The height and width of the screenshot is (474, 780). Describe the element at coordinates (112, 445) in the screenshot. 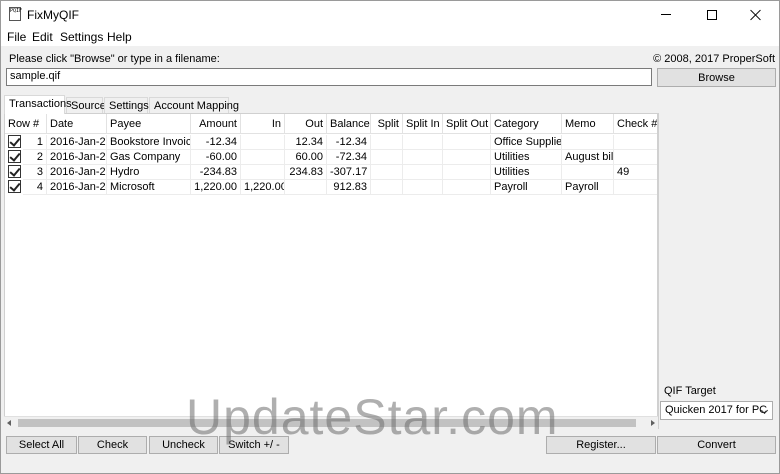

I see `check-button: Check` at that location.